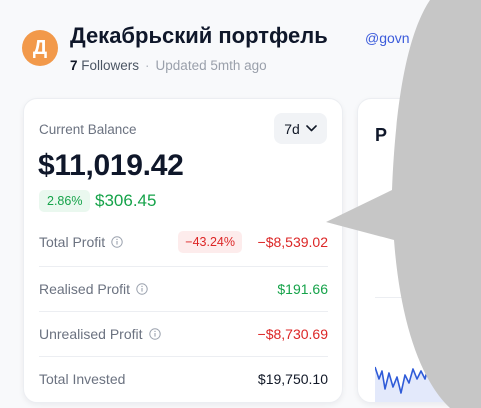 This screenshot has width=481, height=408. What do you see at coordinates (183, 288) in the screenshot?
I see `realised-profit-row: Realised Profit $191.66` at bounding box center [183, 288].